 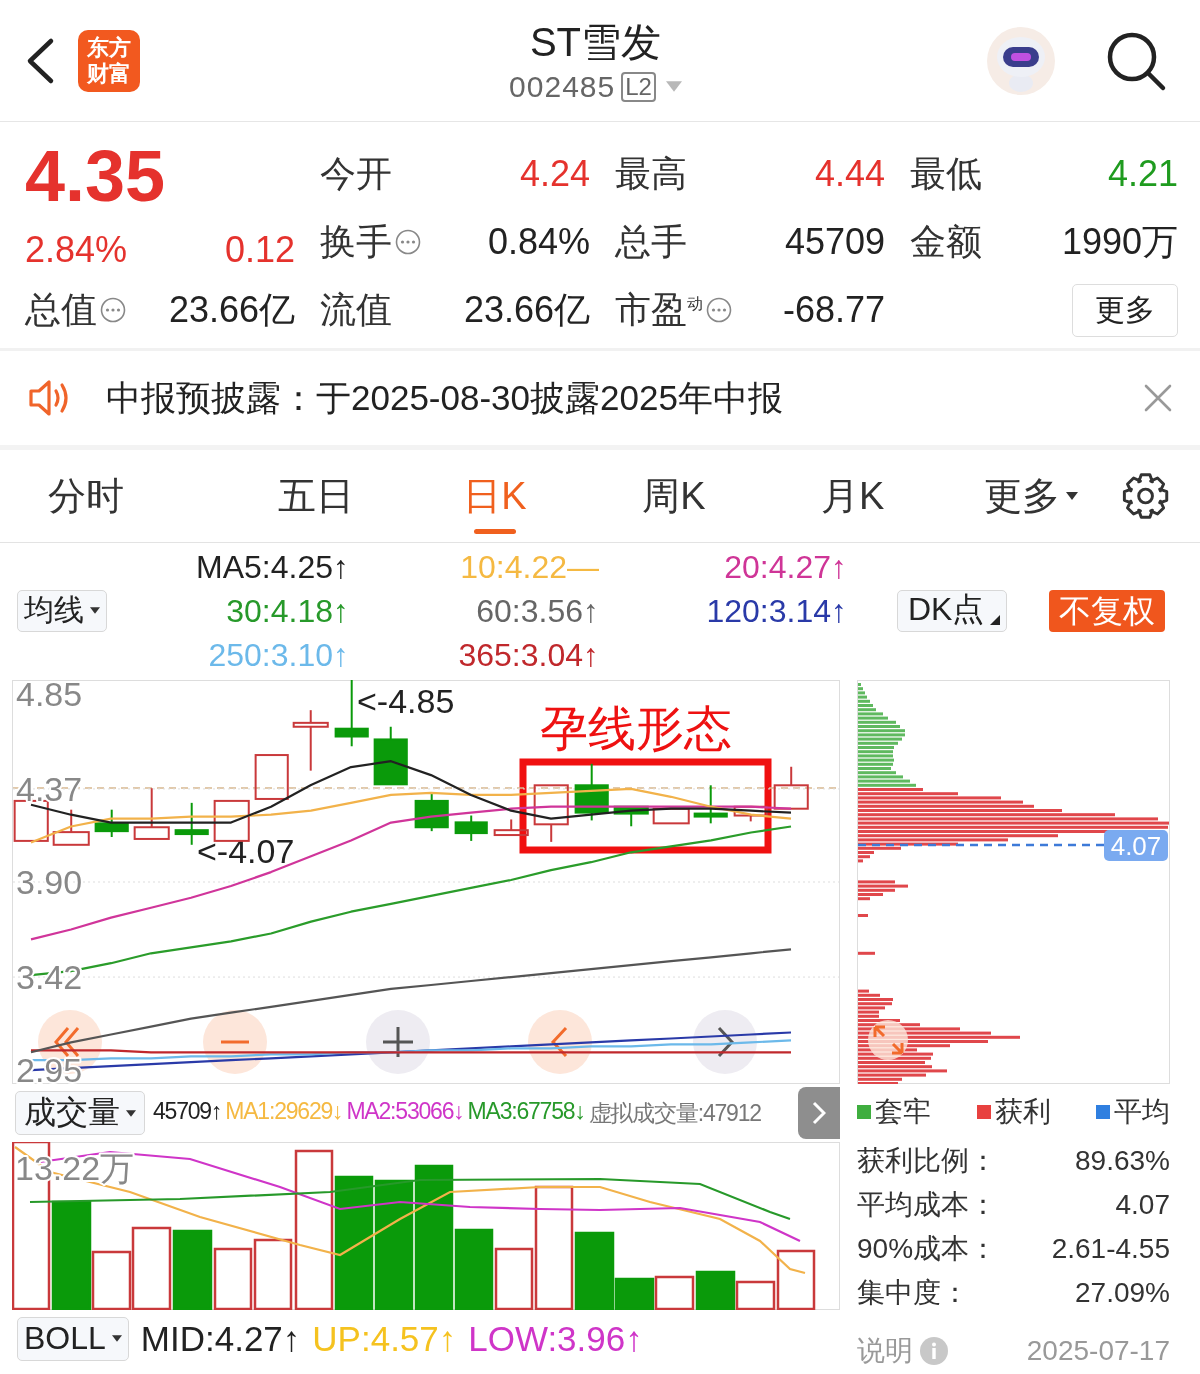 What do you see at coordinates (1119, 241) in the screenshot?
I see `stat-value: 1990万` at bounding box center [1119, 241].